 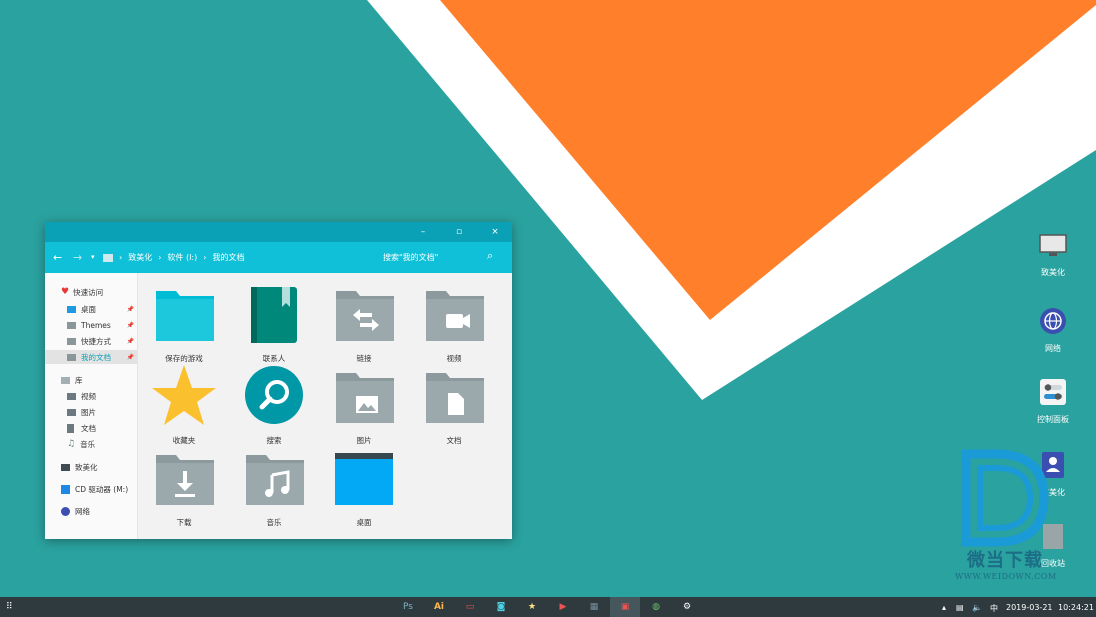 I want to click on folder-saved-games: 保存的游戏, so click(x=184, y=322).